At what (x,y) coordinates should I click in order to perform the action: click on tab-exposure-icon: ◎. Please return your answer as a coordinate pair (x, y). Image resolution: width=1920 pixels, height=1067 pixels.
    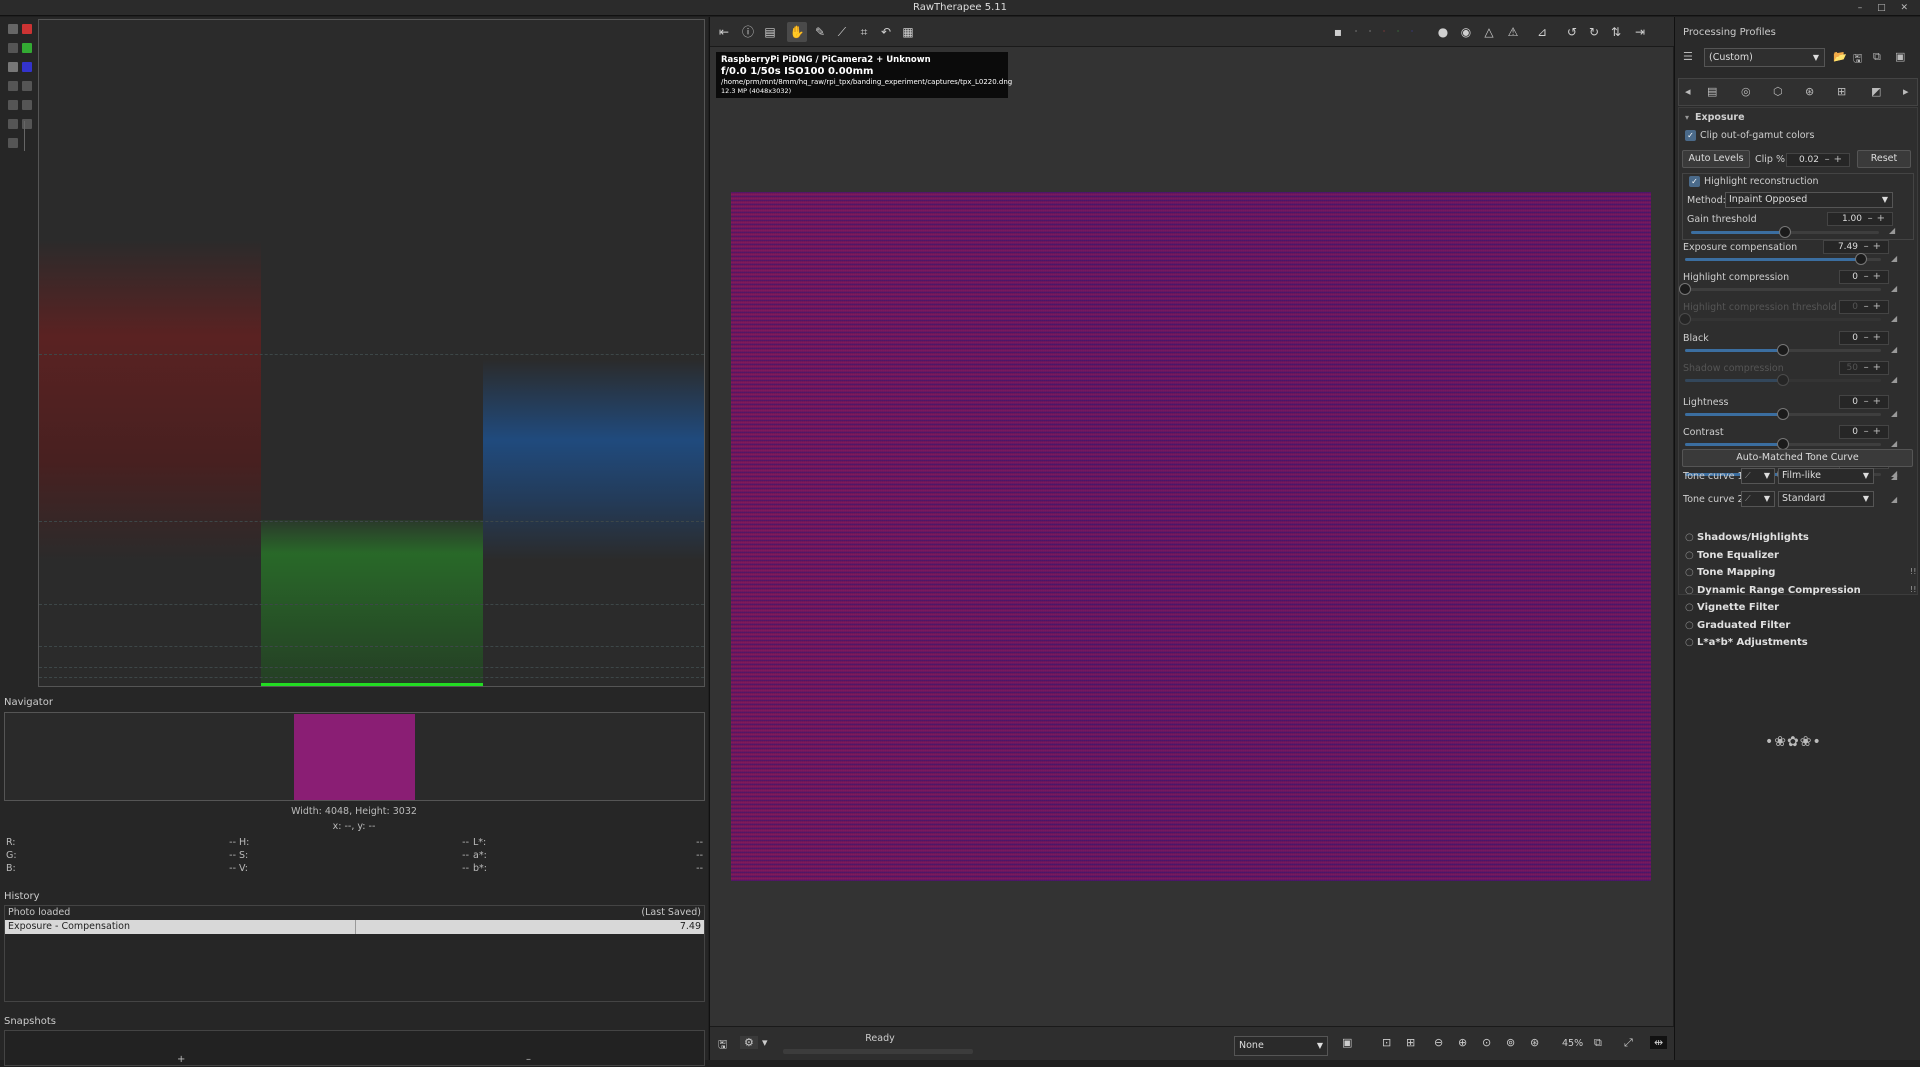
    Looking at the image, I should click on (1746, 91).